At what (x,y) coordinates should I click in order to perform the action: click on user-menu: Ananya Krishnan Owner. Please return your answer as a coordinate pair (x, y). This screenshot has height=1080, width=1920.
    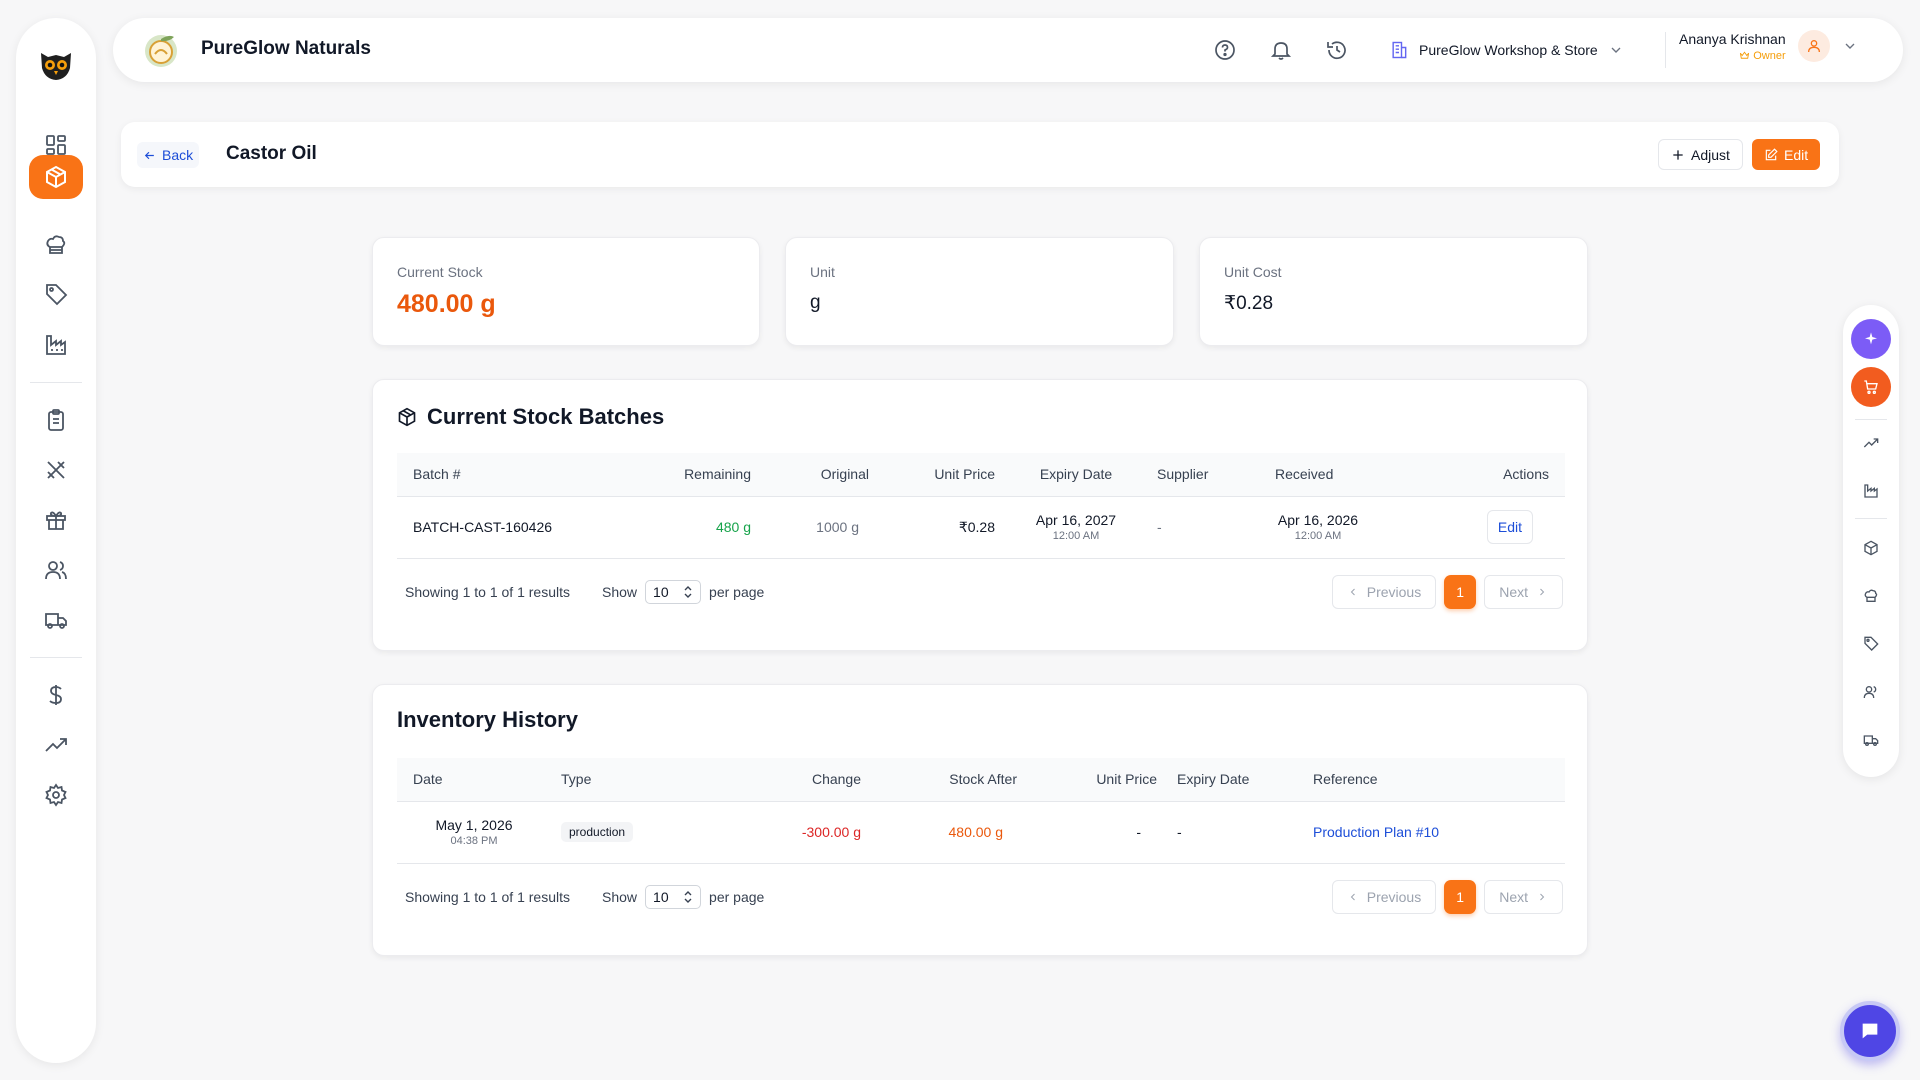
    Looking at the image, I should click on (1768, 46).